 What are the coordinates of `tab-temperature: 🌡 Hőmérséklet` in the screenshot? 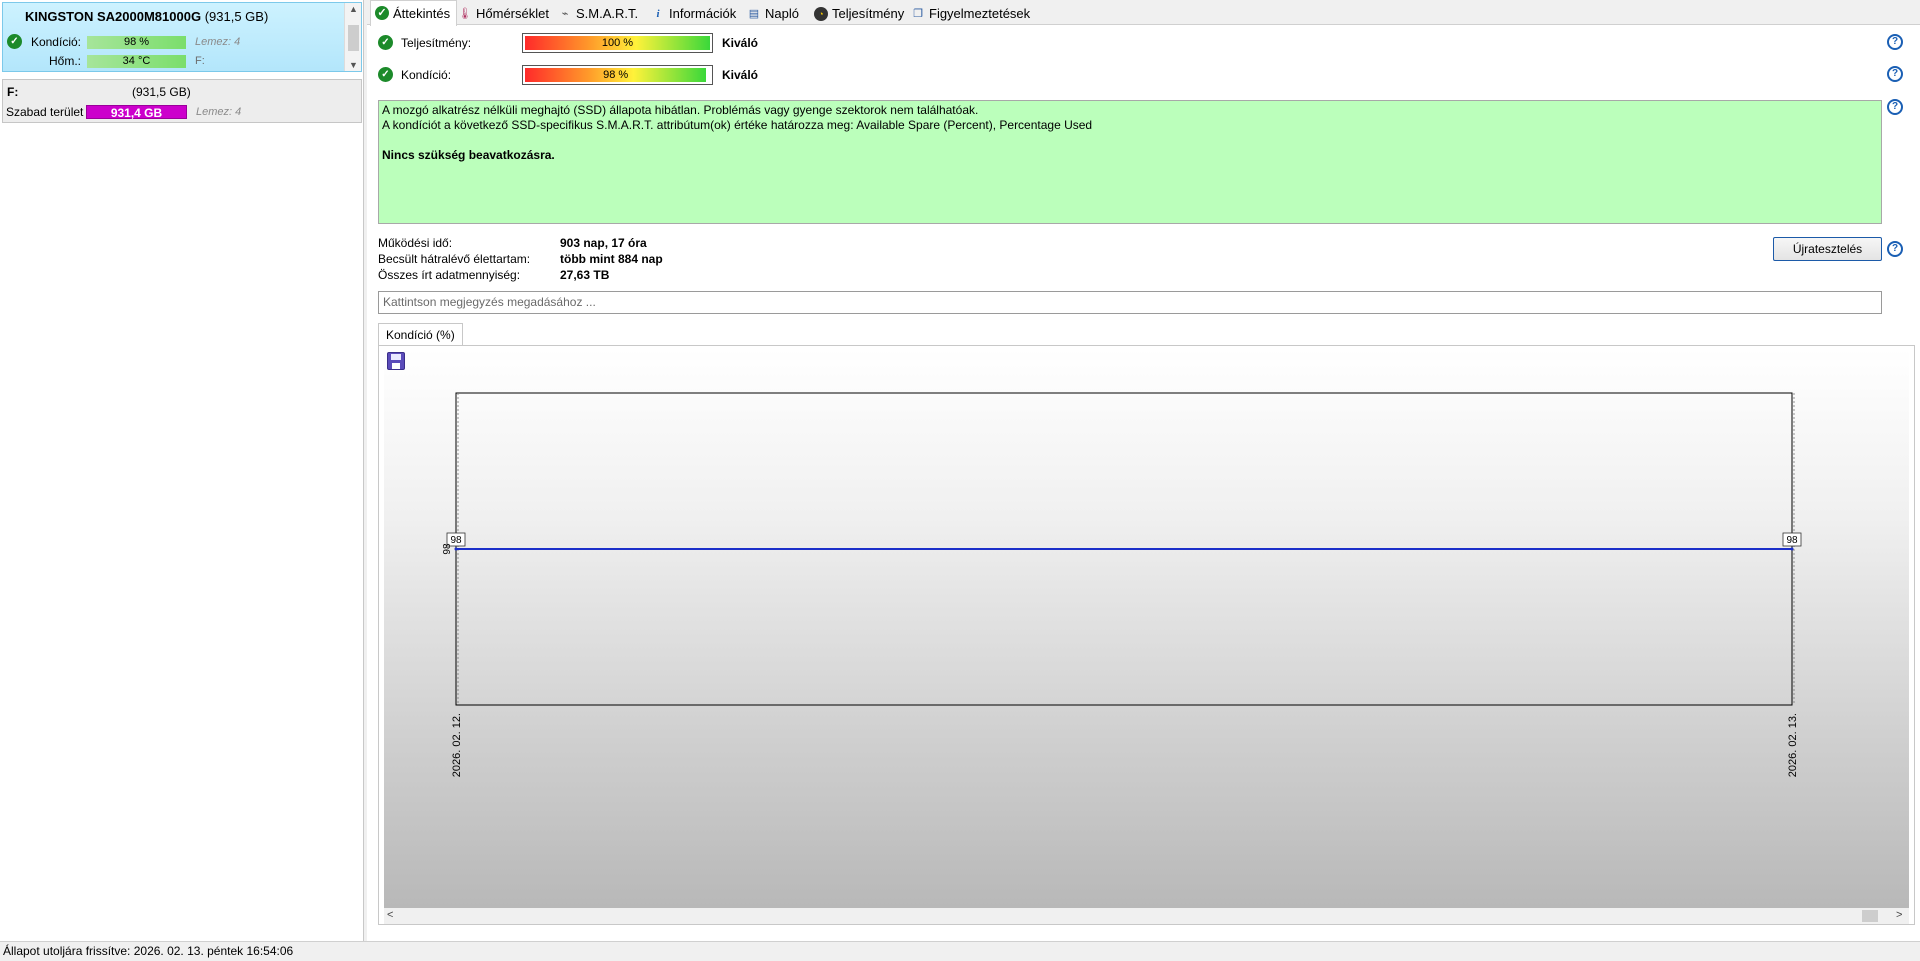 It's located at (504, 13).